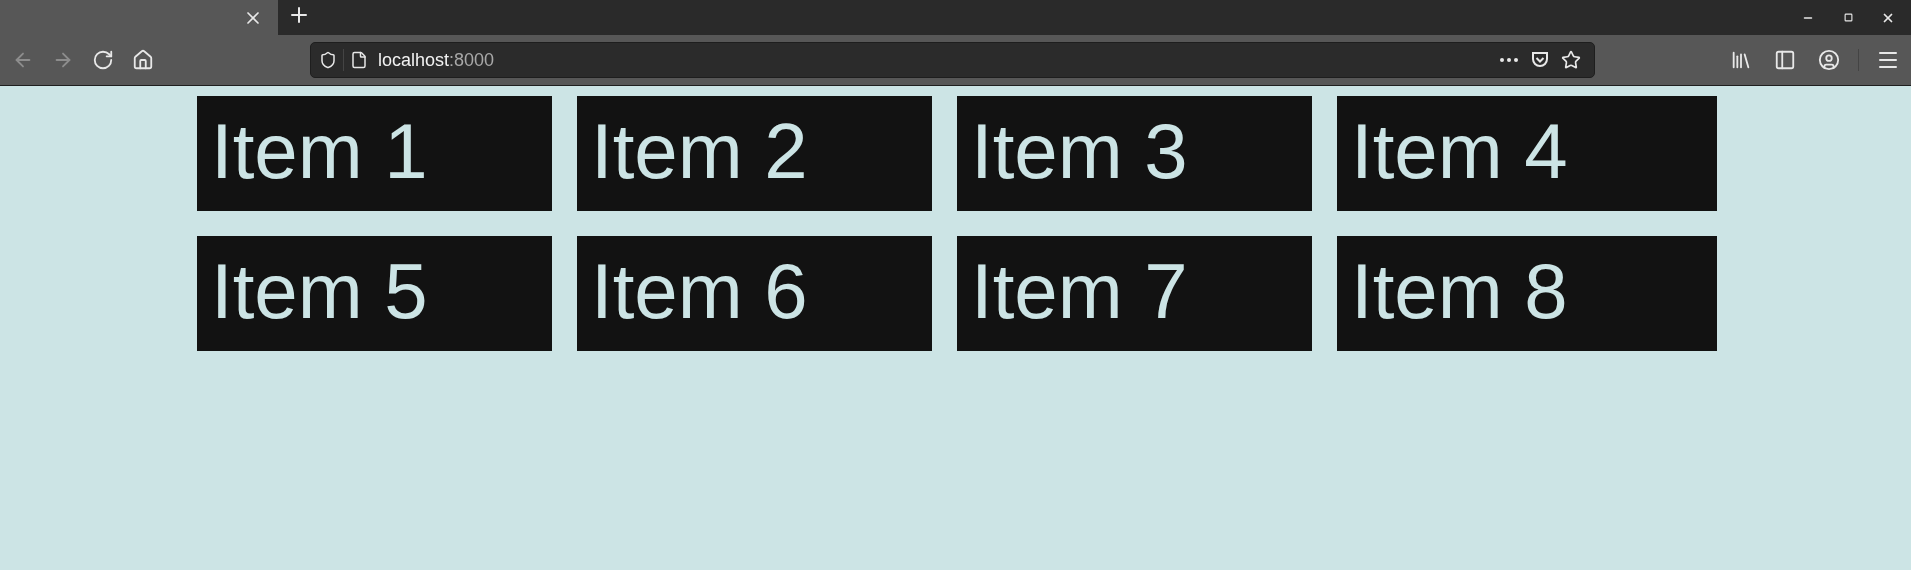 This screenshot has width=1911, height=570. Describe the element at coordinates (1540, 60) in the screenshot. I see `pocket-icon` at that location.